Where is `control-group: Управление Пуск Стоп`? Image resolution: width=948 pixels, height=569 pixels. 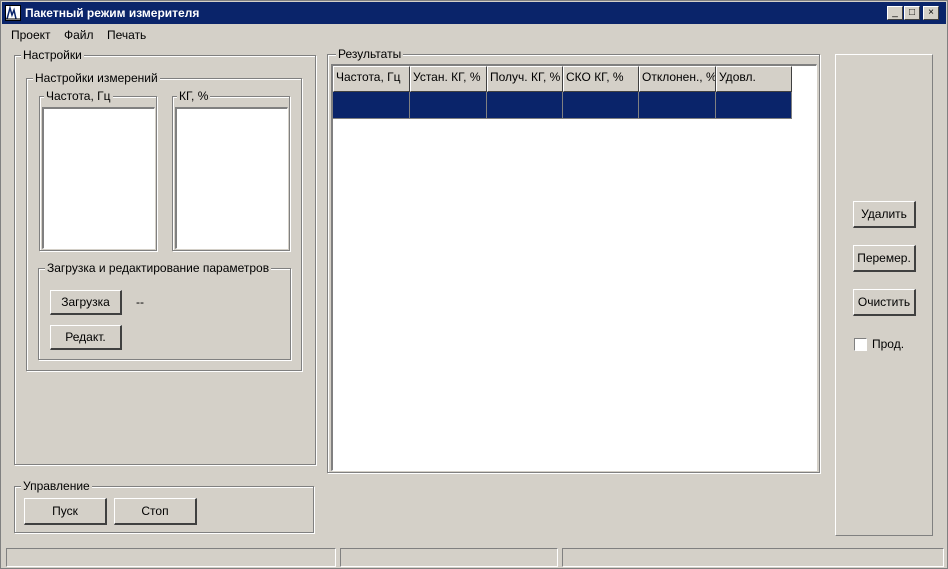
control-group: Управление Пуск Стоп is located at coordinates (164, 506).